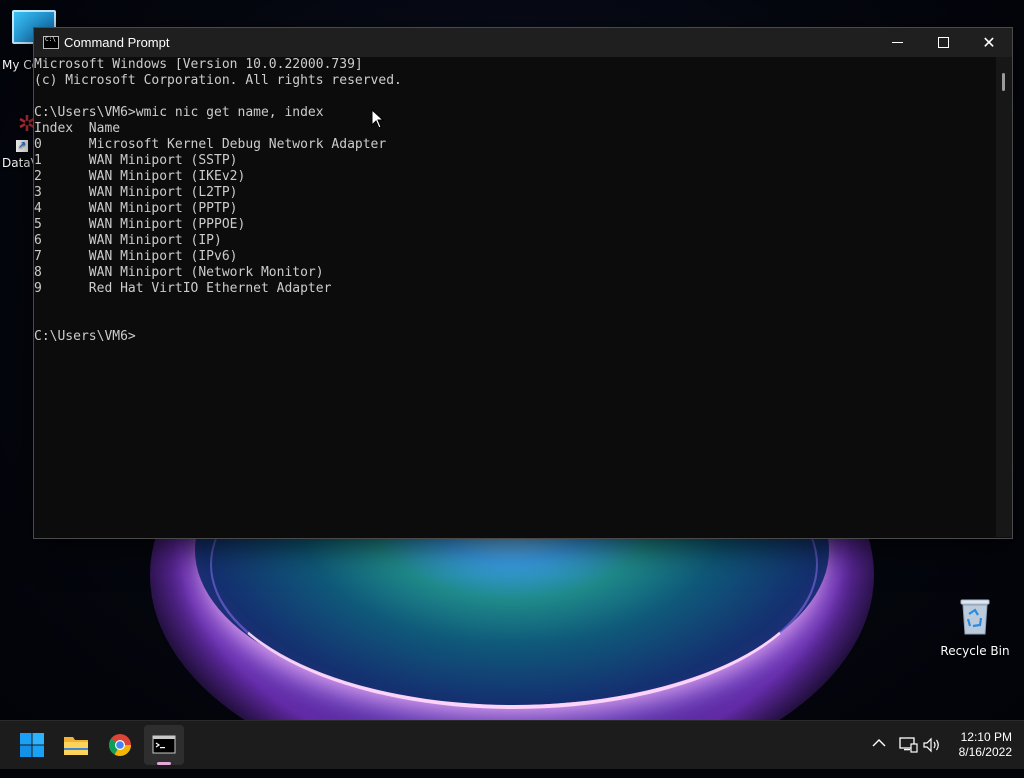  What do you see at coordinates (136, 192) in the screenshot?
I see `console-line: 3 WAN Miniport (L2TP)` at bounding box center [136, 192].